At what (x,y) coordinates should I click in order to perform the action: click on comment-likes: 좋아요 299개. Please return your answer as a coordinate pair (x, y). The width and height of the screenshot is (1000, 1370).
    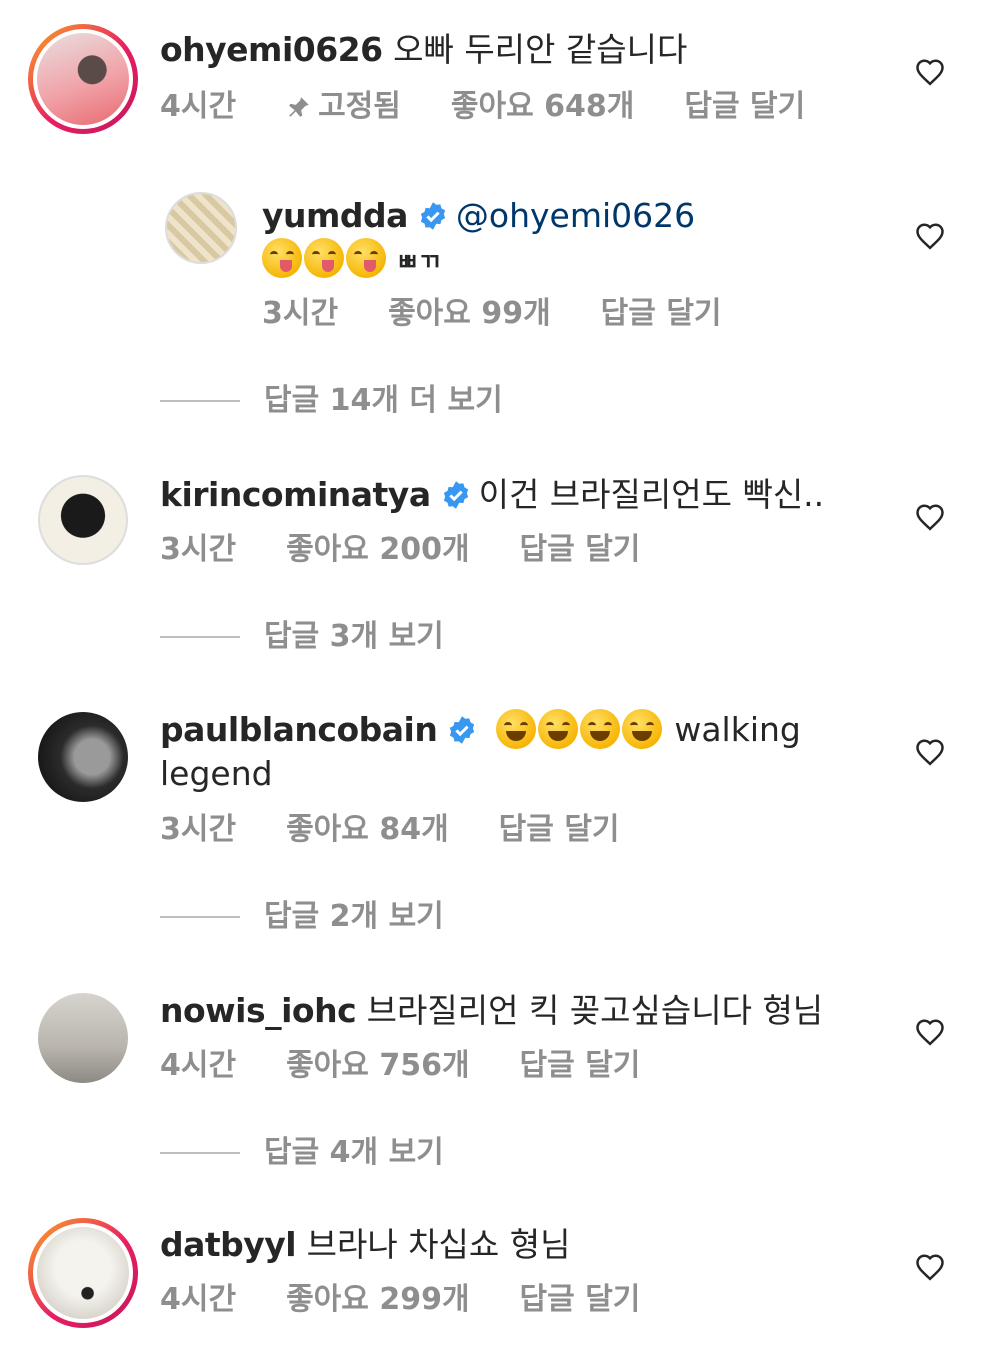
    Looking at the image, I should click on (377, 1300).